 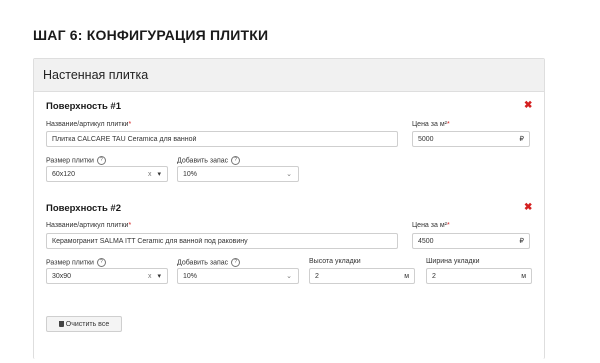 I want to click on surface-2-reserve-label: Добавить запас ?, so click(x=209, y=262).